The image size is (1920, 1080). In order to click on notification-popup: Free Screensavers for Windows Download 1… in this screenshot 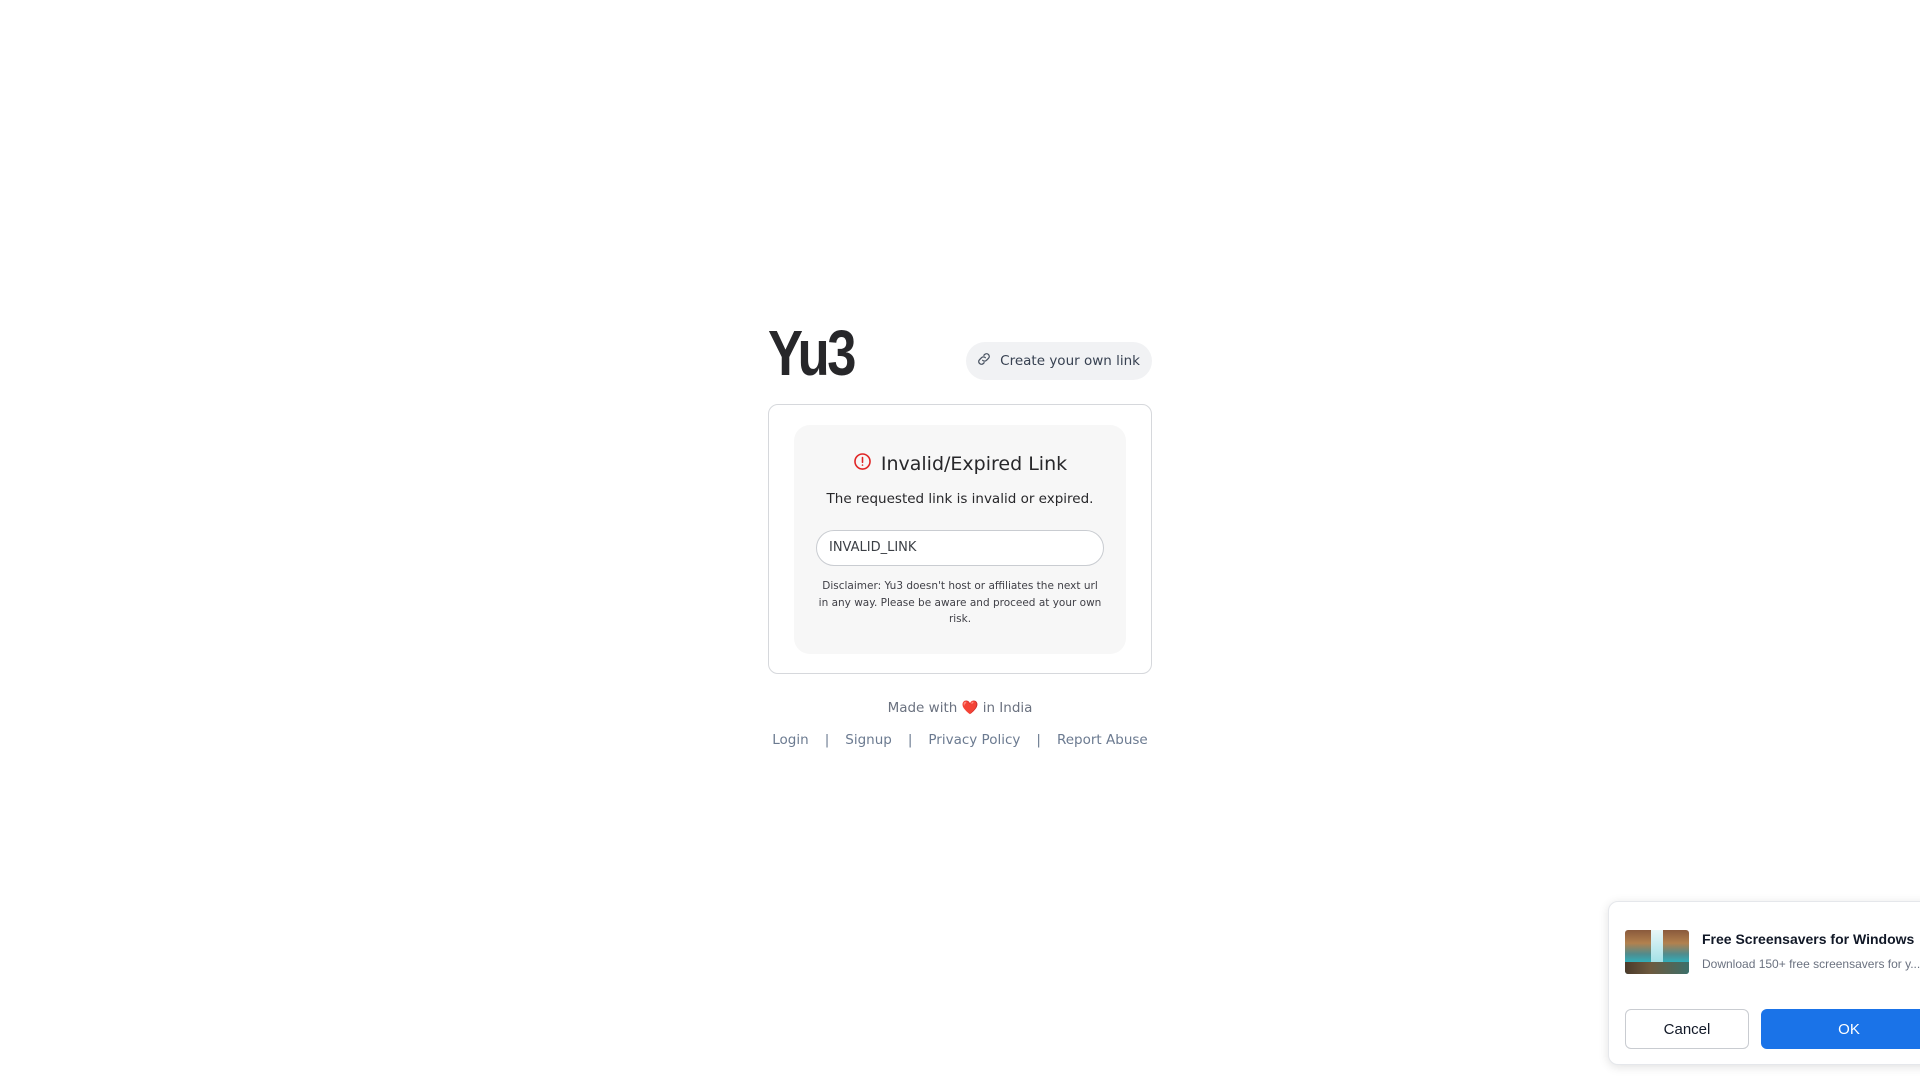, I will do `click(1764, 983)`.